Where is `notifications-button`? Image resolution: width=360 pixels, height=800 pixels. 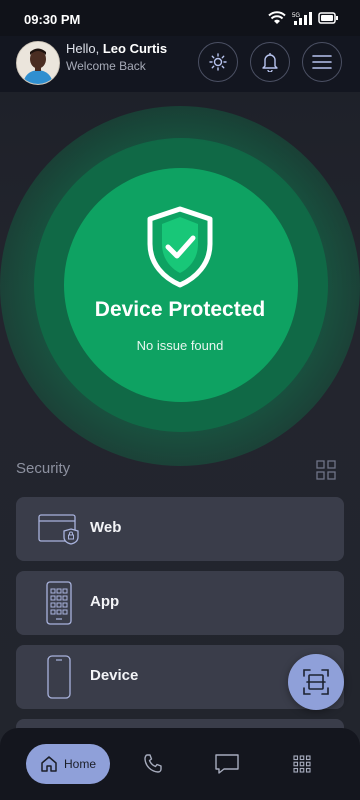 notifications-button is located at coordinates (270, 62).